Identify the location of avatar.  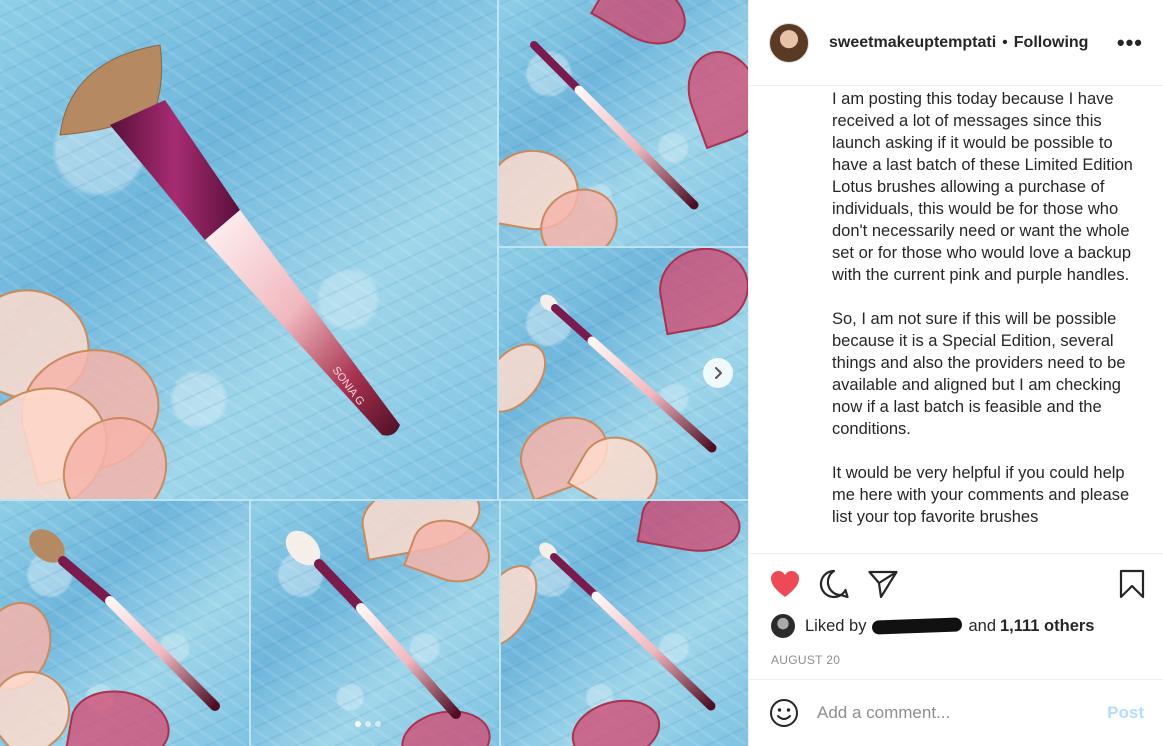
(789, 42).